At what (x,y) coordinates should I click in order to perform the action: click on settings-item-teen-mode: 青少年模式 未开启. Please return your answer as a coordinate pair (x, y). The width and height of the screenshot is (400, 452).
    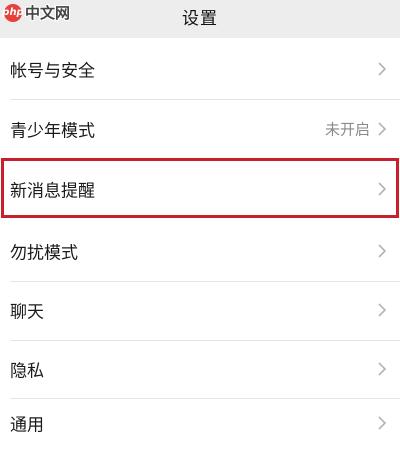
    Looking at the image, I should click on (200, 129).